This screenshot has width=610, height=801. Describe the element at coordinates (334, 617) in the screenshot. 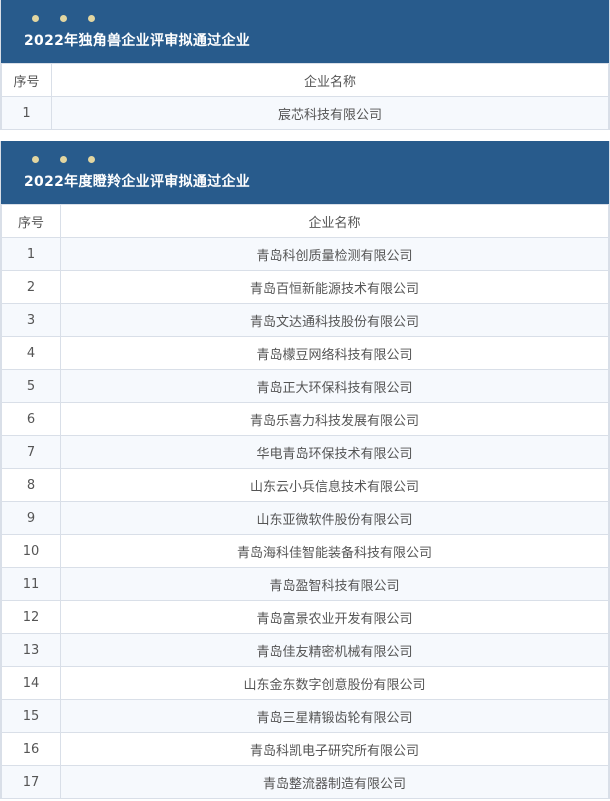

I see `company-name: 青岛富景农业开发有限公司` at that location.